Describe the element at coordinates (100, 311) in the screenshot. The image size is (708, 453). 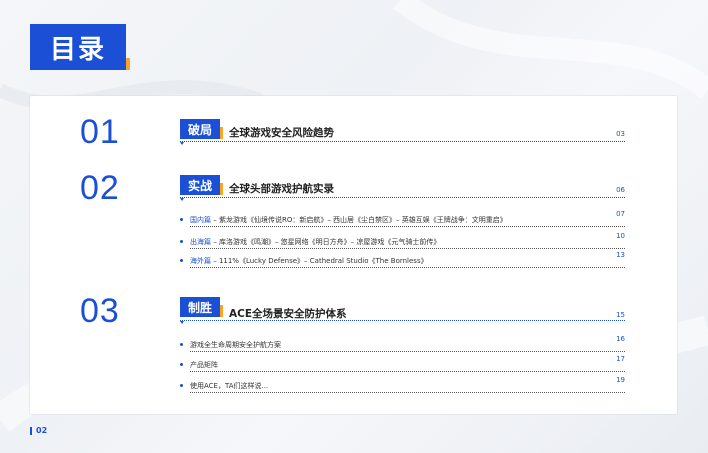
I see `section-number-03: 03` at that location.